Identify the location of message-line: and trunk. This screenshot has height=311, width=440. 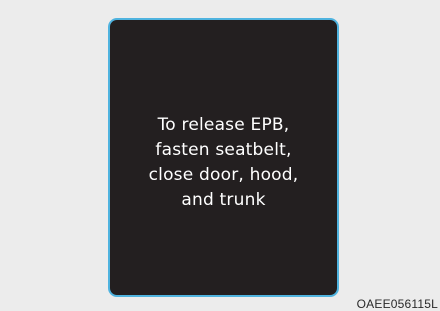
(223, 199).